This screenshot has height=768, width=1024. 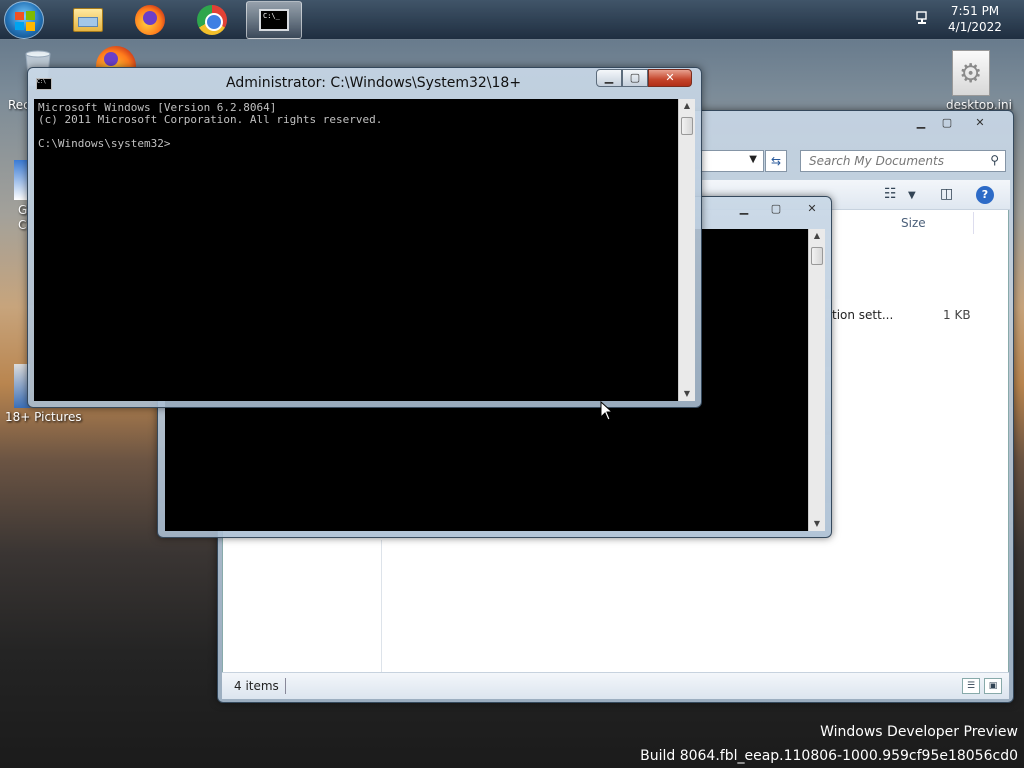 I want to click on firefox-desktop-icon, so click(x=116, y=57).